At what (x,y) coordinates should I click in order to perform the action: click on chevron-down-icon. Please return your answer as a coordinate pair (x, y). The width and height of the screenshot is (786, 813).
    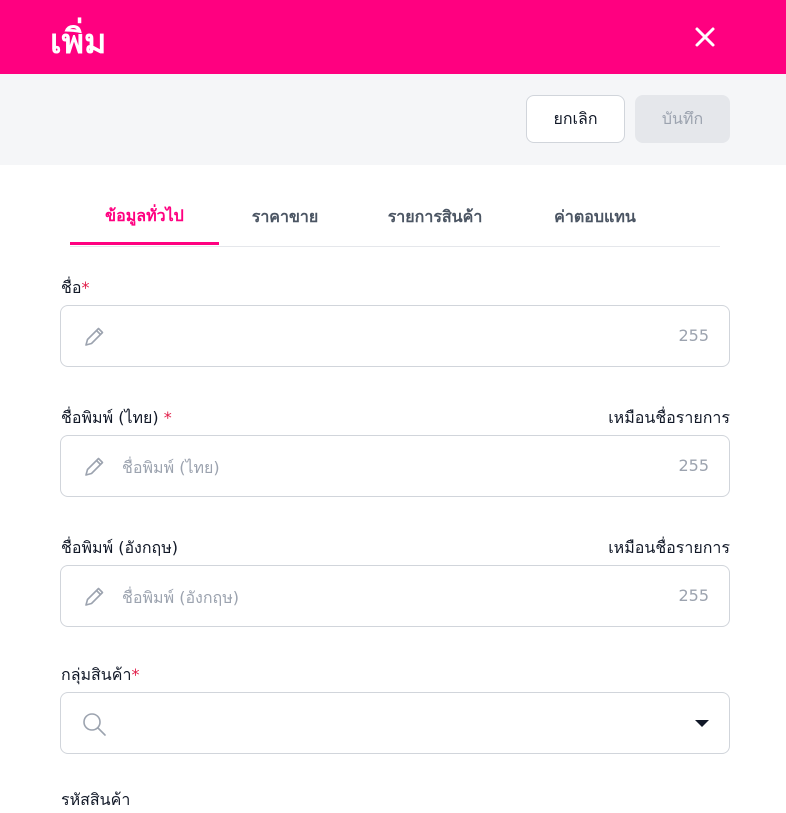
    Looking at the image, I should click on (702, 723).